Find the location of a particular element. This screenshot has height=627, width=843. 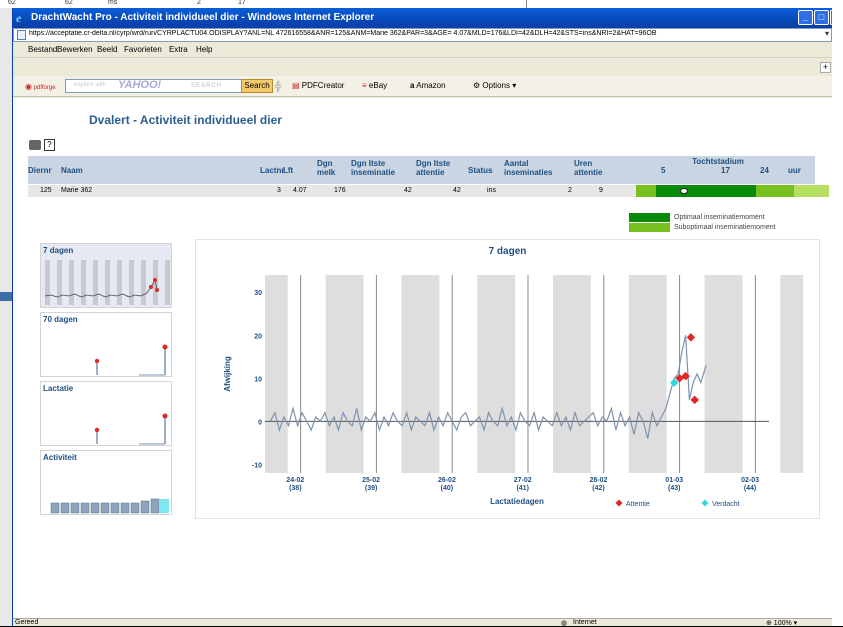

cell-dgn-melk: 176 is located at coordinates (340, 190).